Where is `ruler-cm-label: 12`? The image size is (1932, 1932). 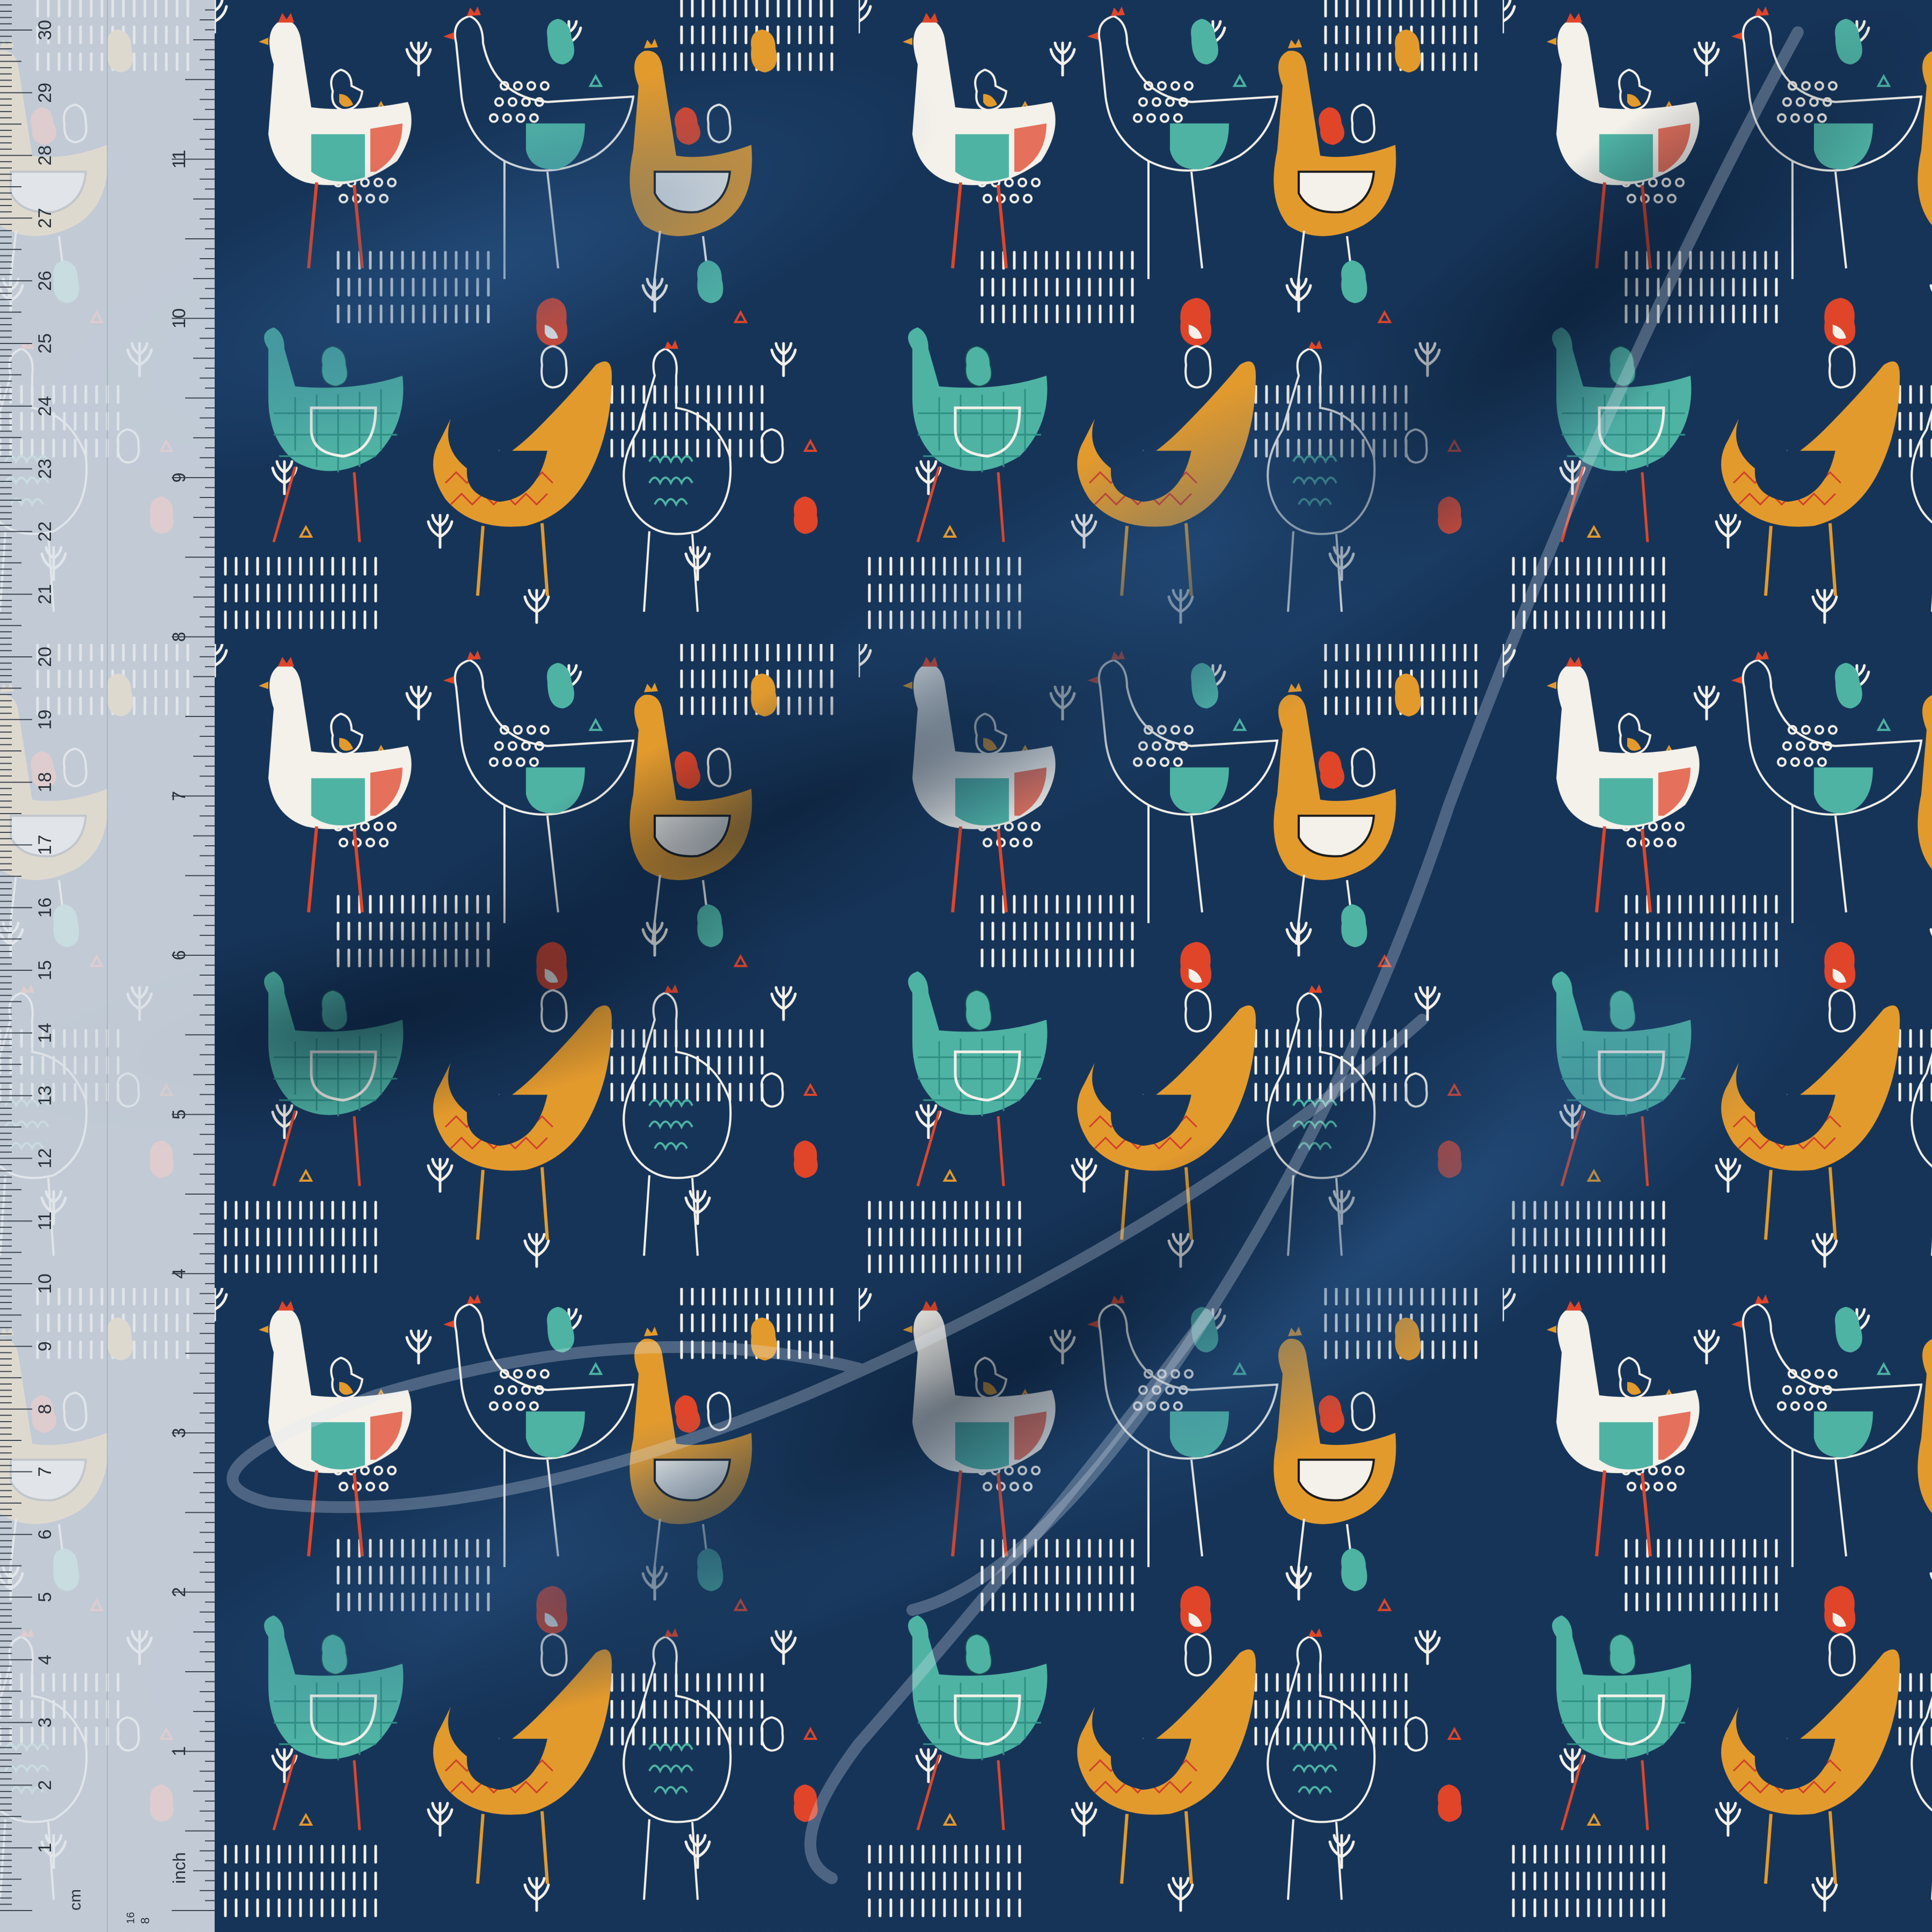
ruler-cm-label: 12 is located at coordinates (45, 1158).